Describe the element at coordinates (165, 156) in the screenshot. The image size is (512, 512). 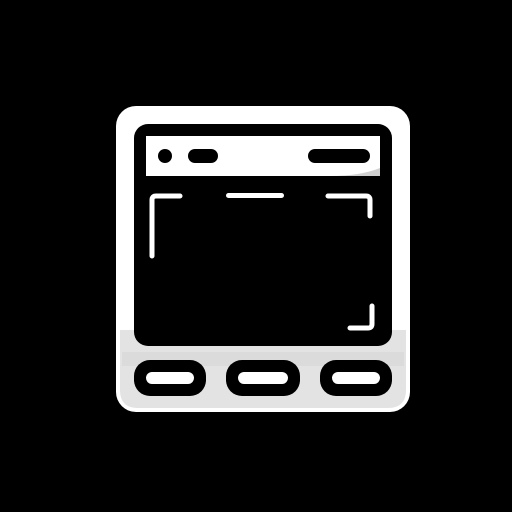
I see `window-dot-icon` at that location.